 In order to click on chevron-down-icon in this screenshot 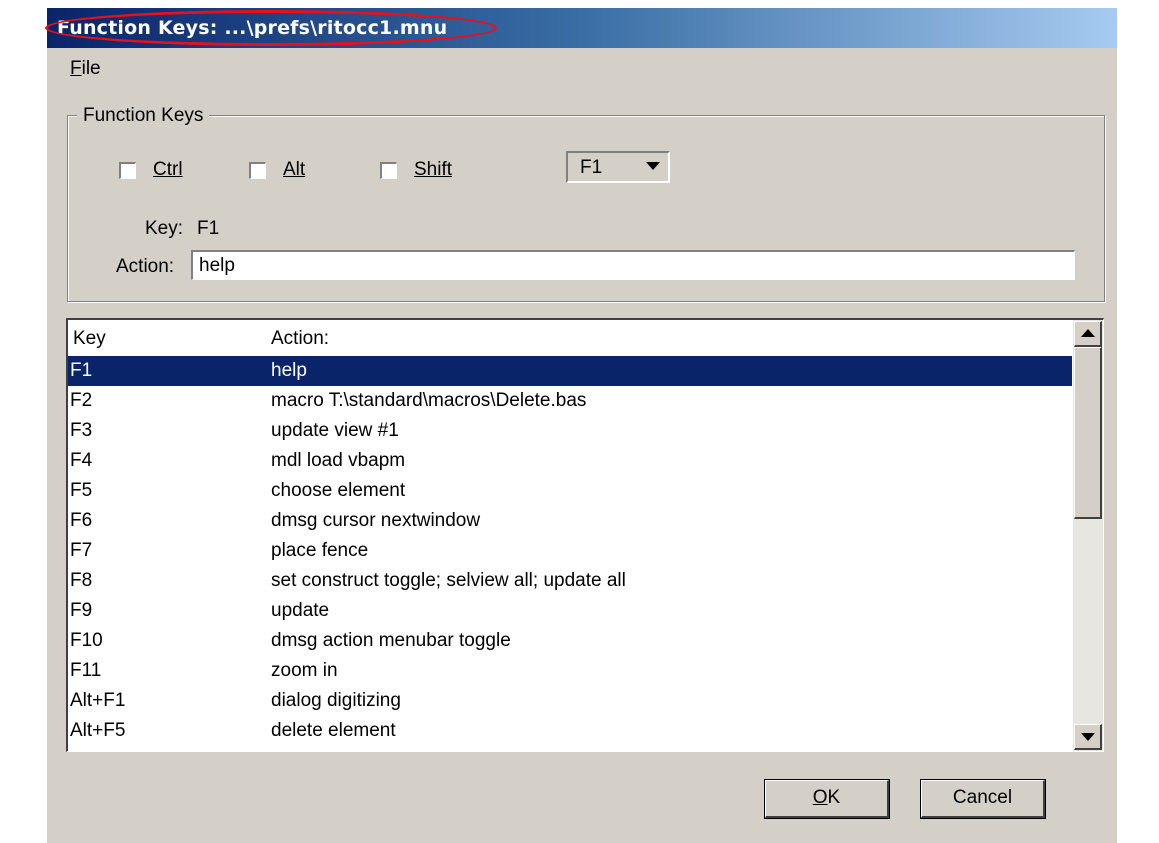, I will do `click(653, 166)`.